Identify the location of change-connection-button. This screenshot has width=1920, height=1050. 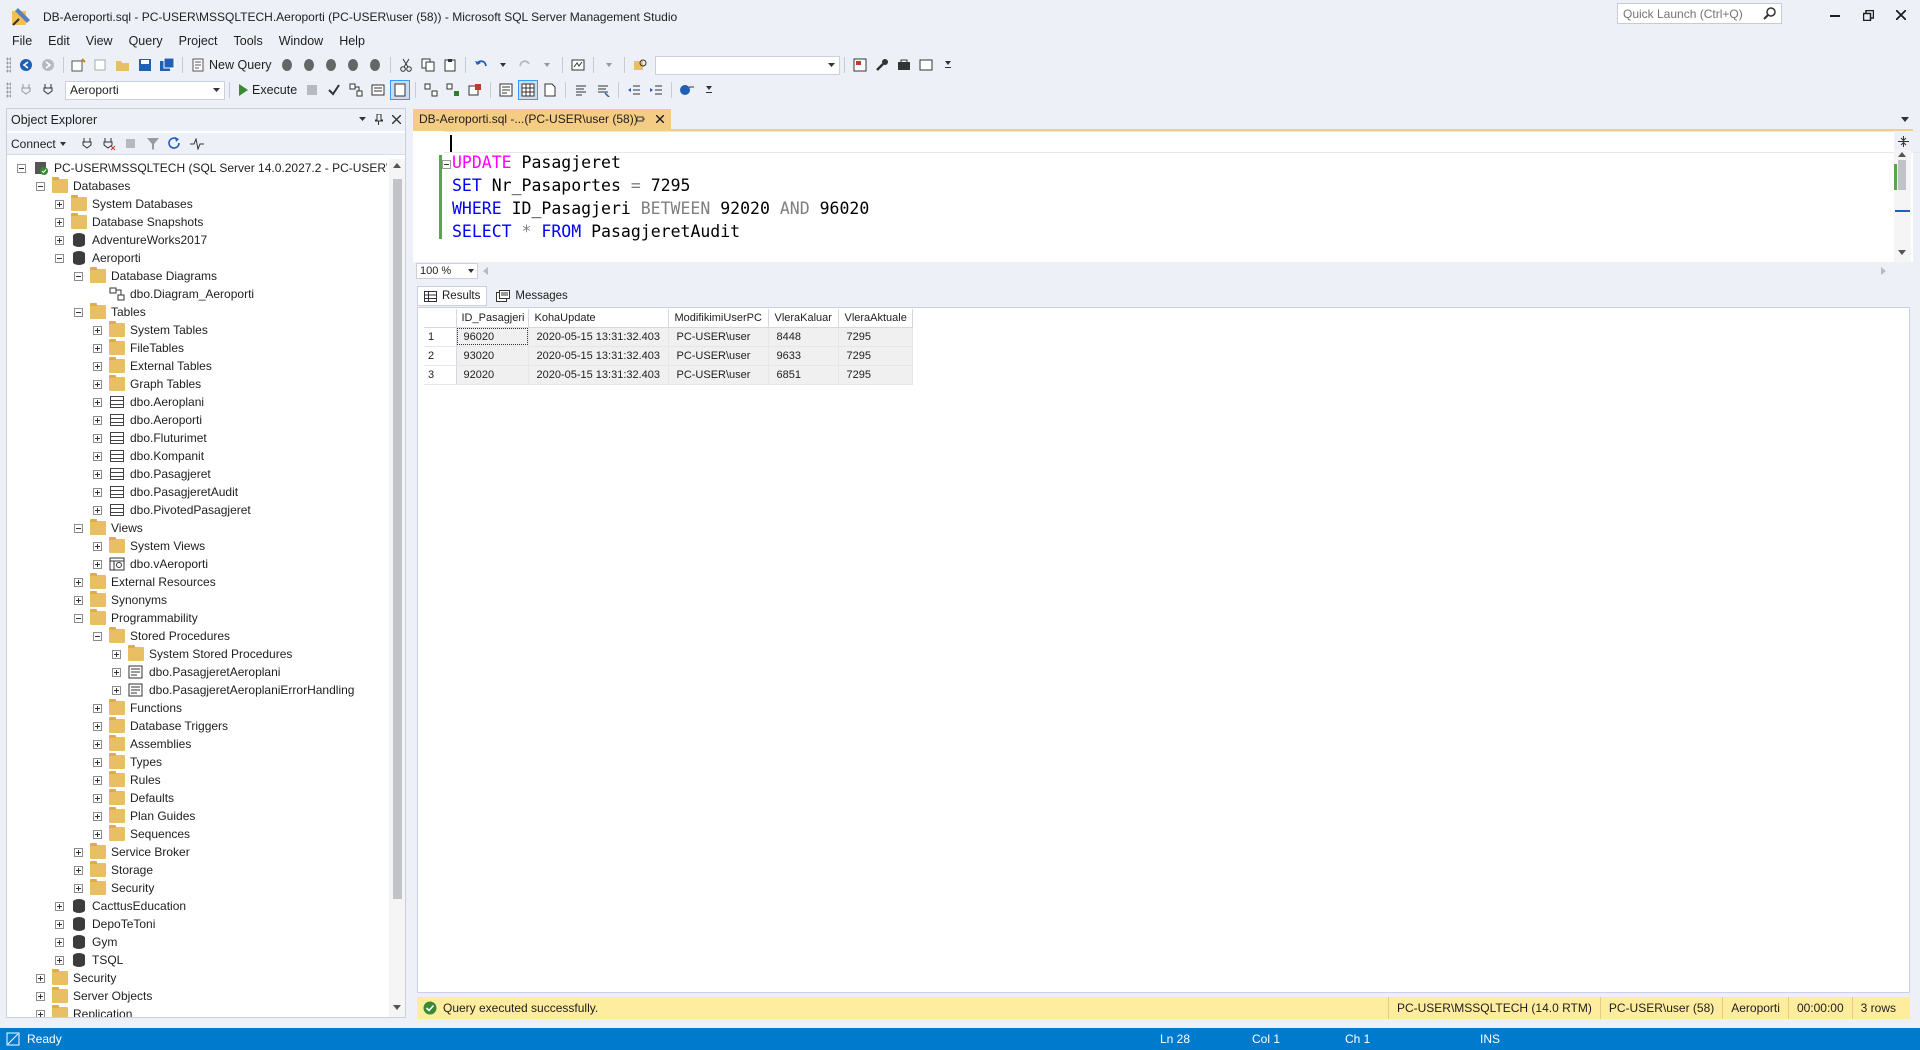
(48, 90).